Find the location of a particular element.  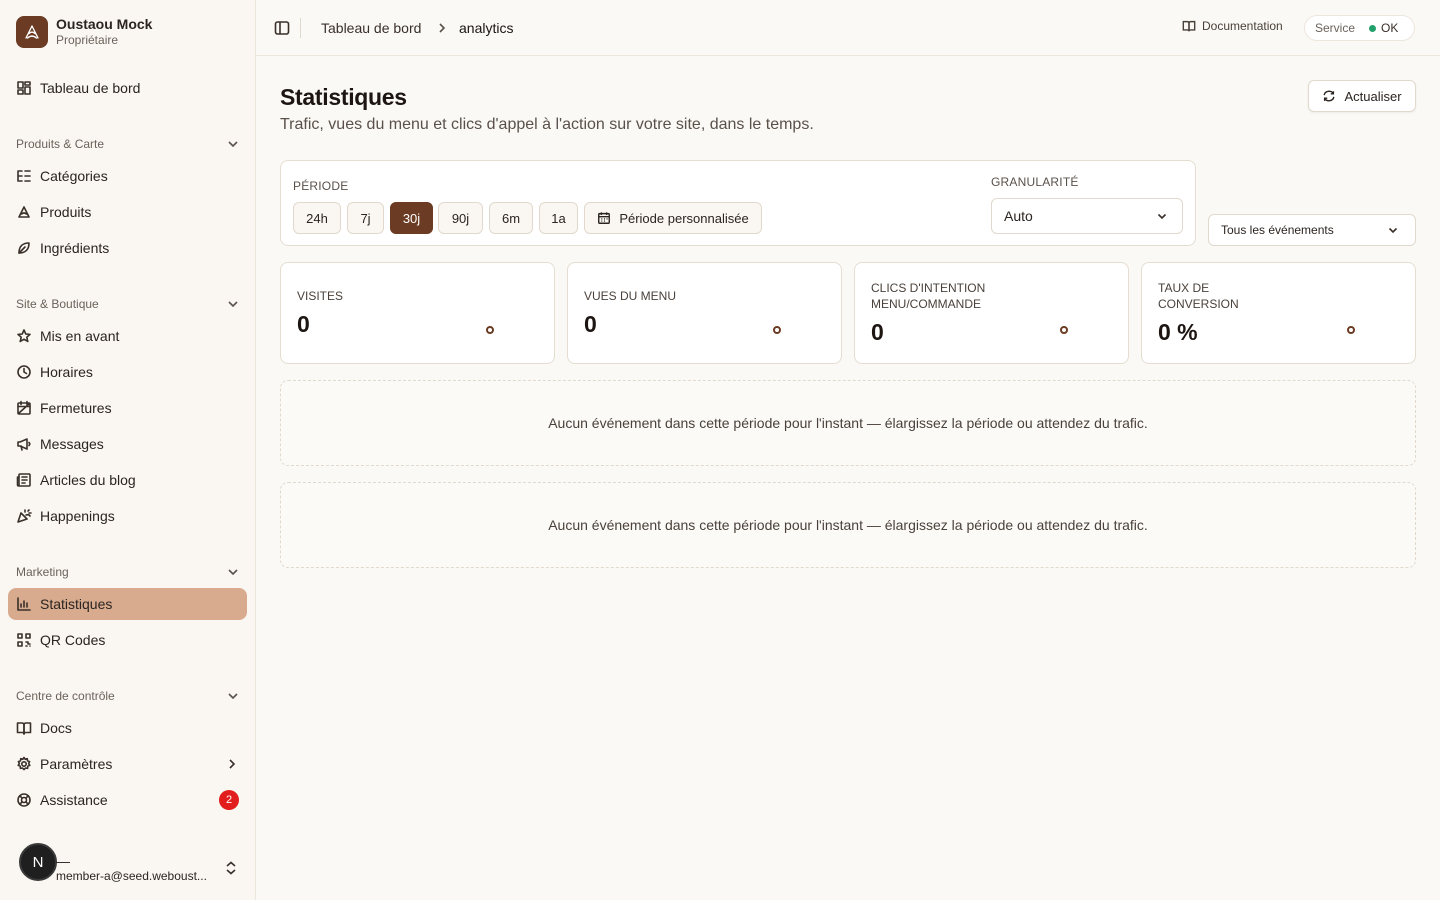

nav-label: Catégories is located at coordinates (74, 176).